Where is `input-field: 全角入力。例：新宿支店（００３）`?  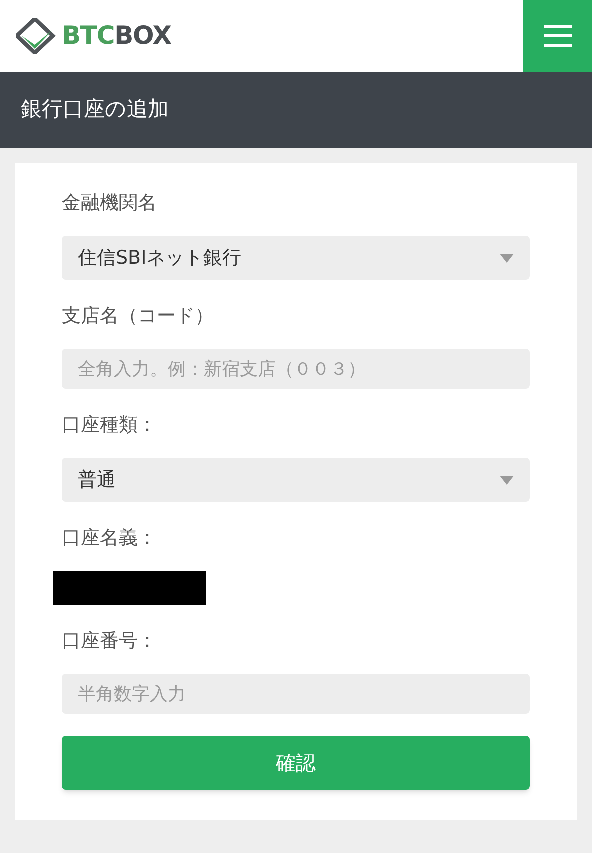
input-field: 全角入力。例：新宿支店（００３） is located at coordinates (296, 369).